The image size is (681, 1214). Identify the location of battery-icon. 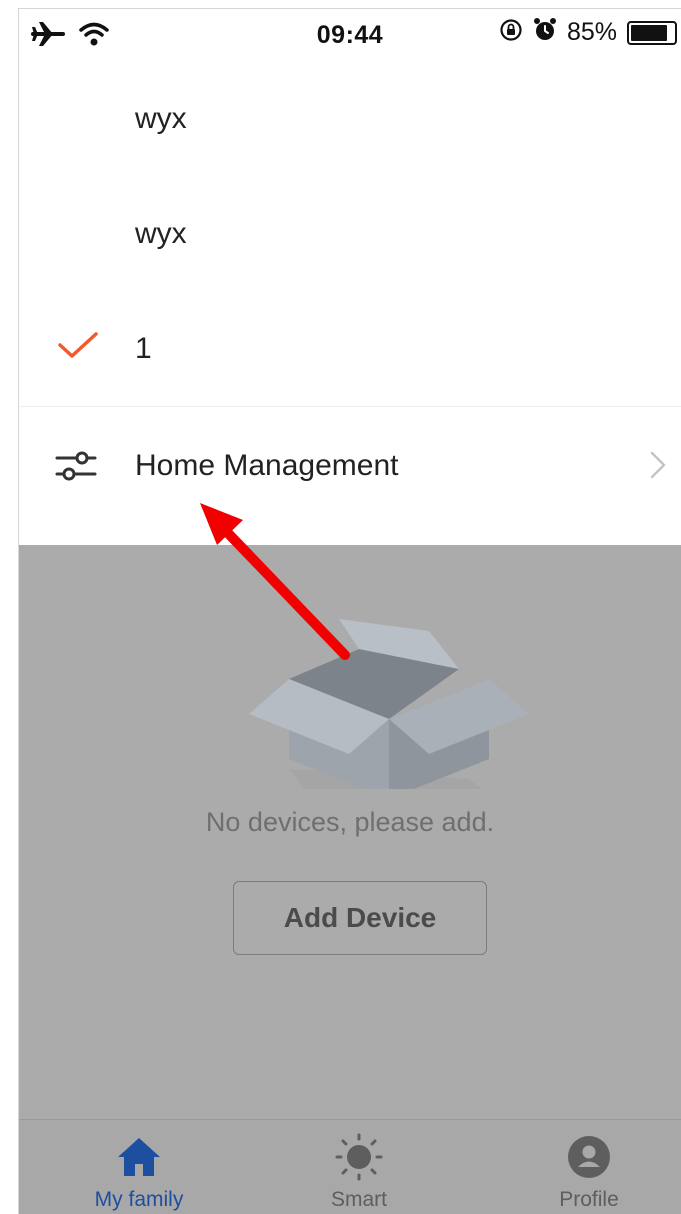
(652, 32).